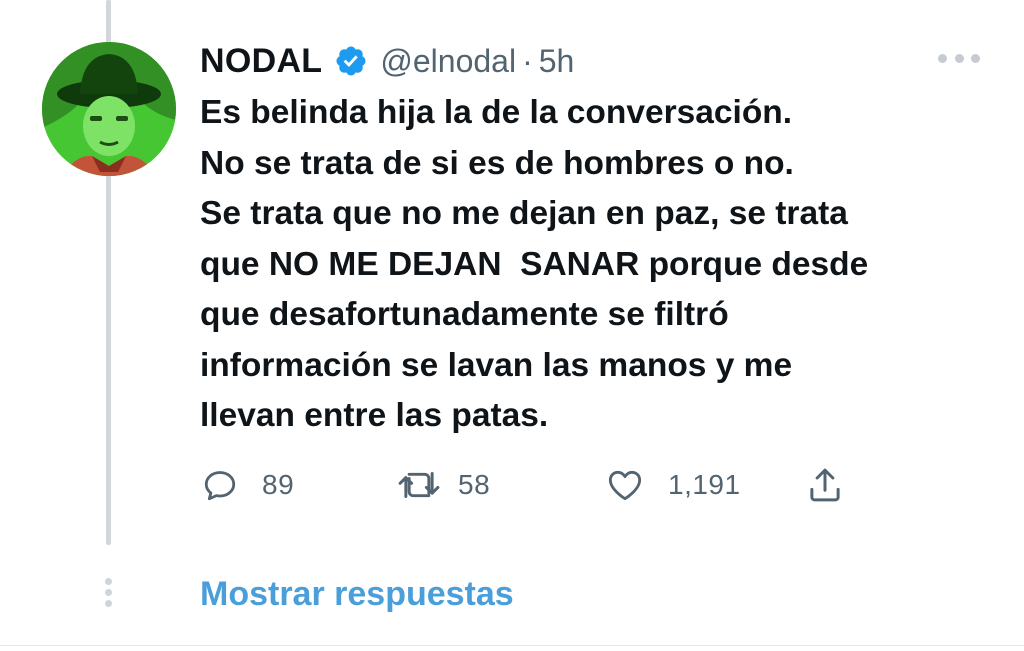 The width and height of the screenshot is (1024, 651). Describe the element at coordinates (704, 484) in the screenshot. I see `like-count: 1,191` at that location.